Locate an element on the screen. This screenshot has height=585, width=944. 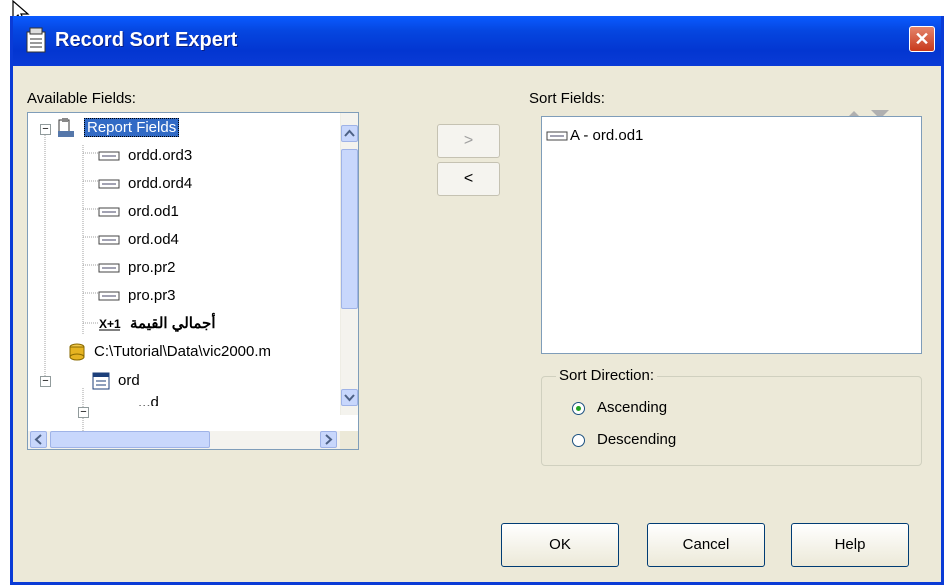
chevron-up-icon is located at coordinates (349, 133).